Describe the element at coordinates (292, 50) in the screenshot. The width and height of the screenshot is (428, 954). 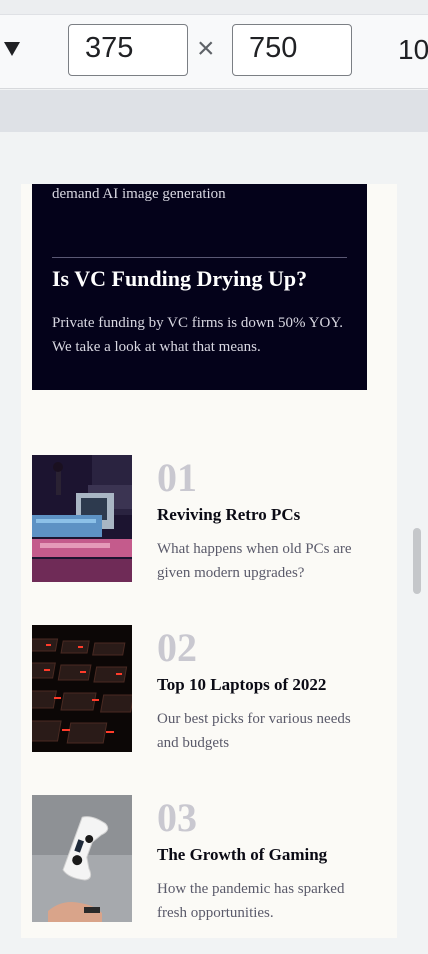
I see `height-input: 750` at that location.